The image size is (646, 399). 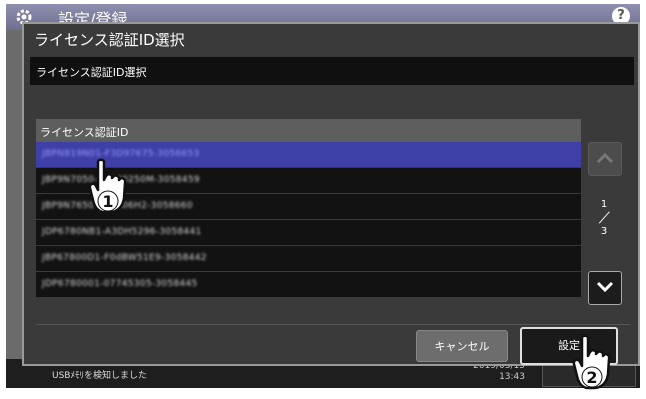 What do you see at coordinates (91, 72) in the screenshot?
I see `dialog-subtitle: ライセンス認証ID選択` at bounding box center [91, 72].